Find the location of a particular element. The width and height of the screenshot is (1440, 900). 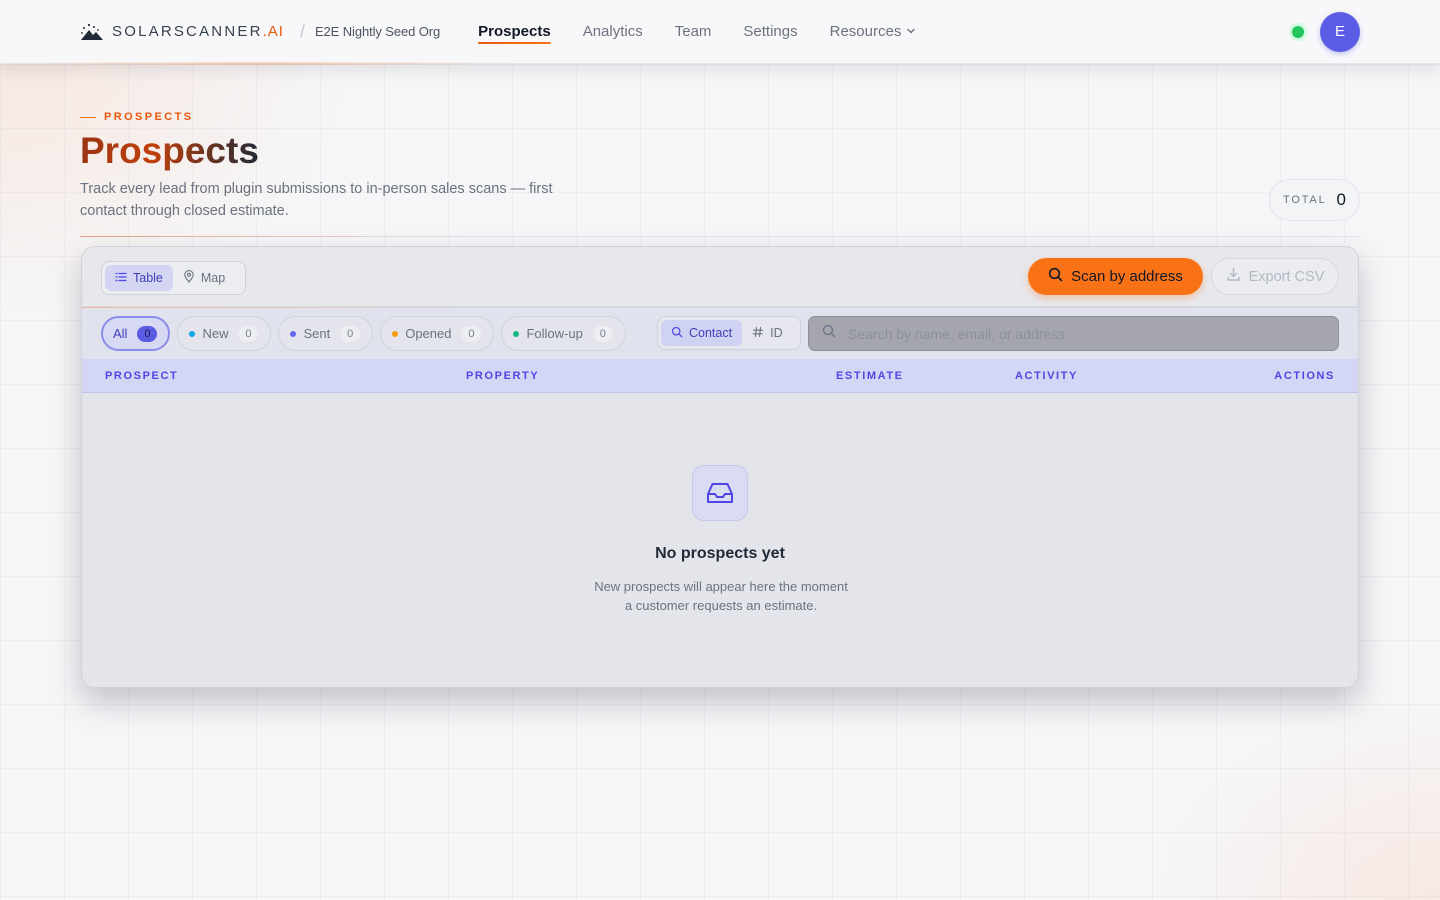

header-divider is located at coordinates (720, 236).